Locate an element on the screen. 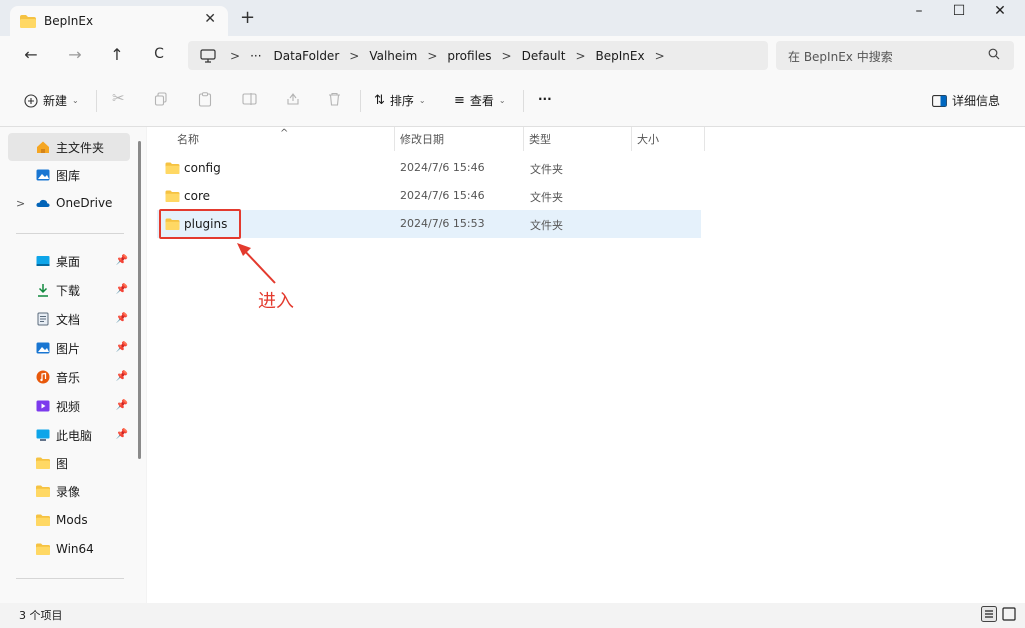  sidebar-item-desktop: 桌面 📌 is located at coordinates (84, 261).